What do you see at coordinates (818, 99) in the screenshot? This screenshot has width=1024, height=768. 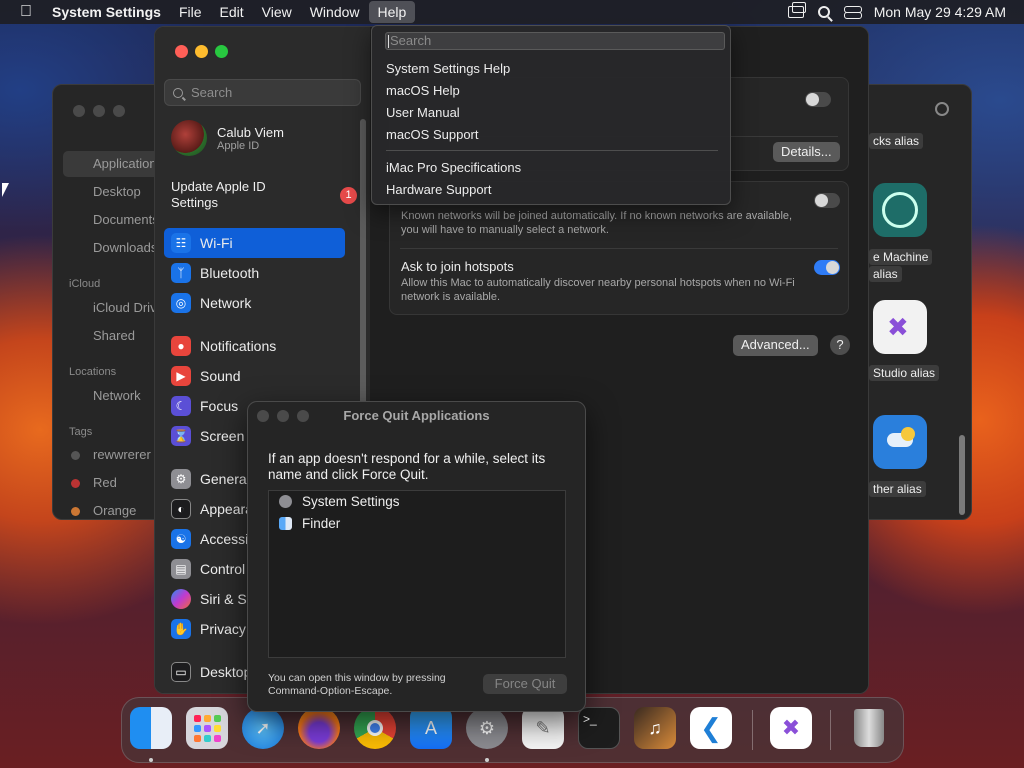 I see `wifi-toggle` at bounding box center [818, 99].